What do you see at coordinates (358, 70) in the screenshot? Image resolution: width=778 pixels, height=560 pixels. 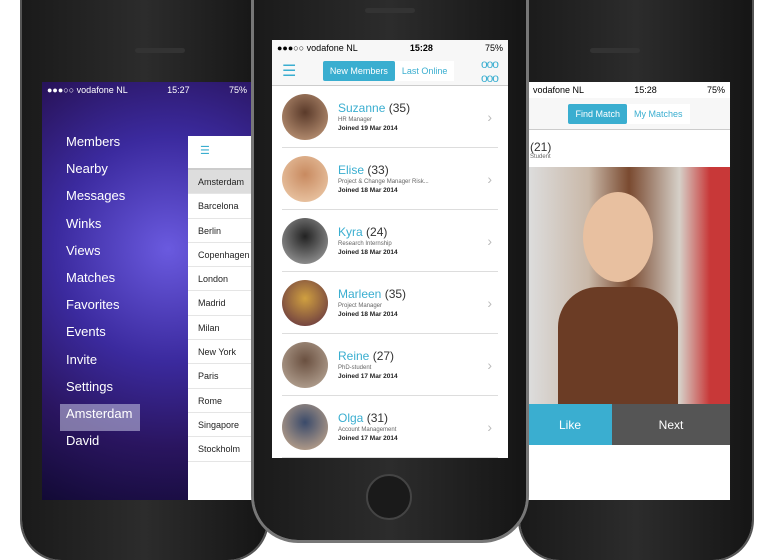 I see `tab-new-members: New Members` at bounding box center [358, 70].